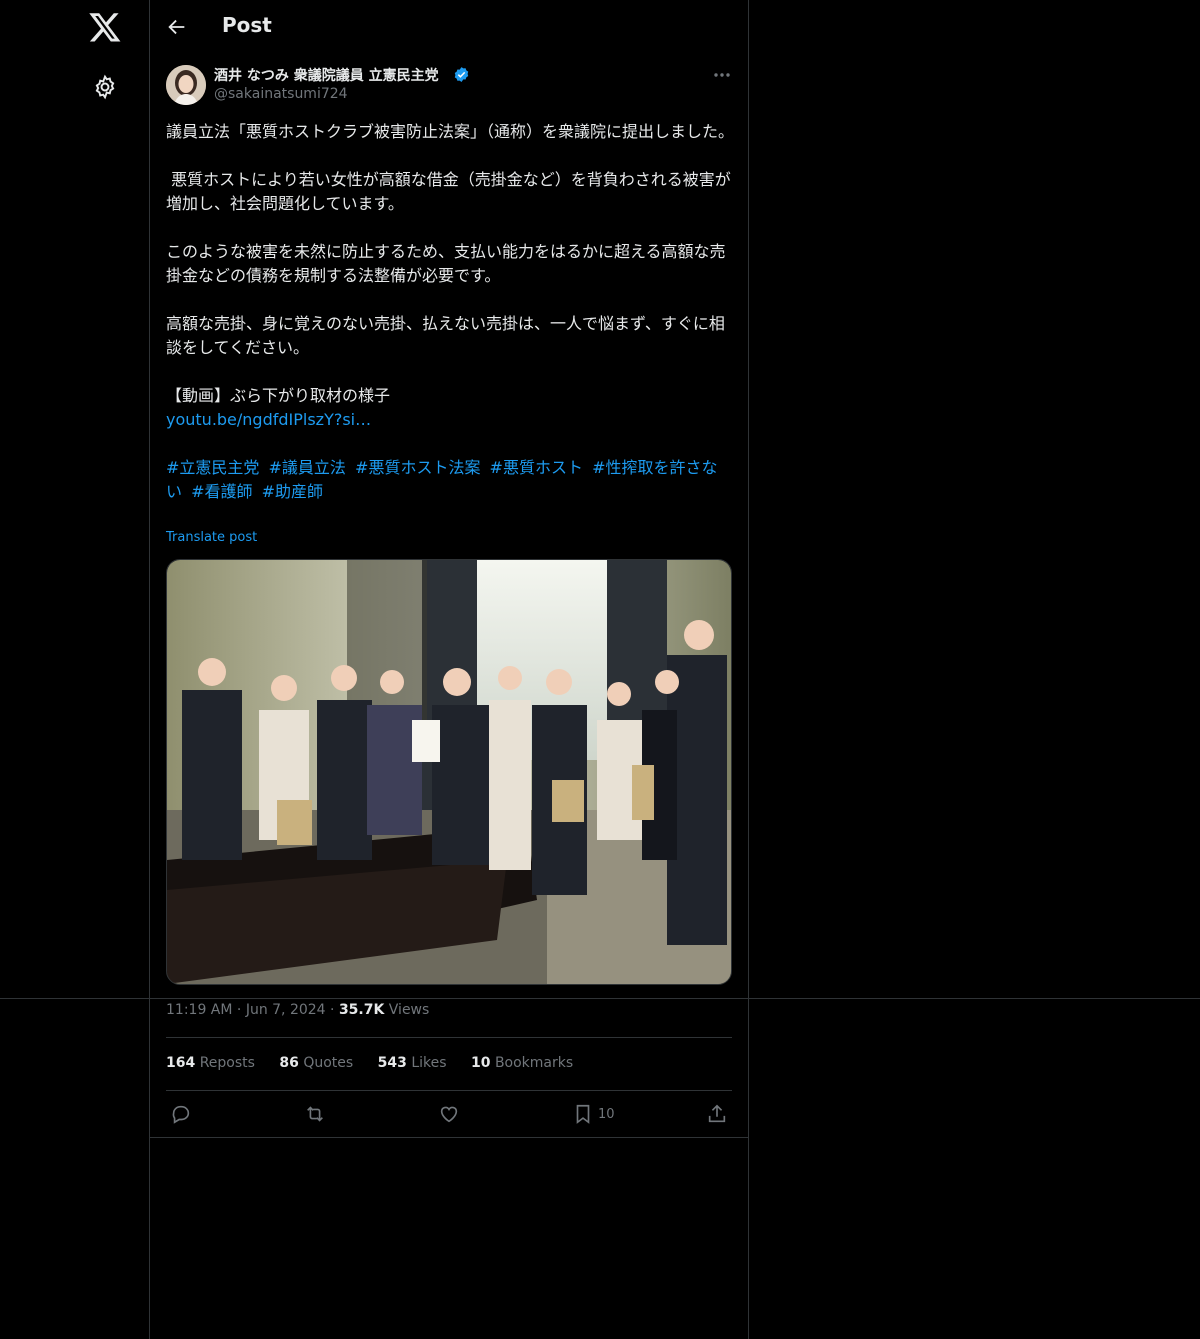  I want to click on hashtag-link: #立憲民主党, so click(212, 467).